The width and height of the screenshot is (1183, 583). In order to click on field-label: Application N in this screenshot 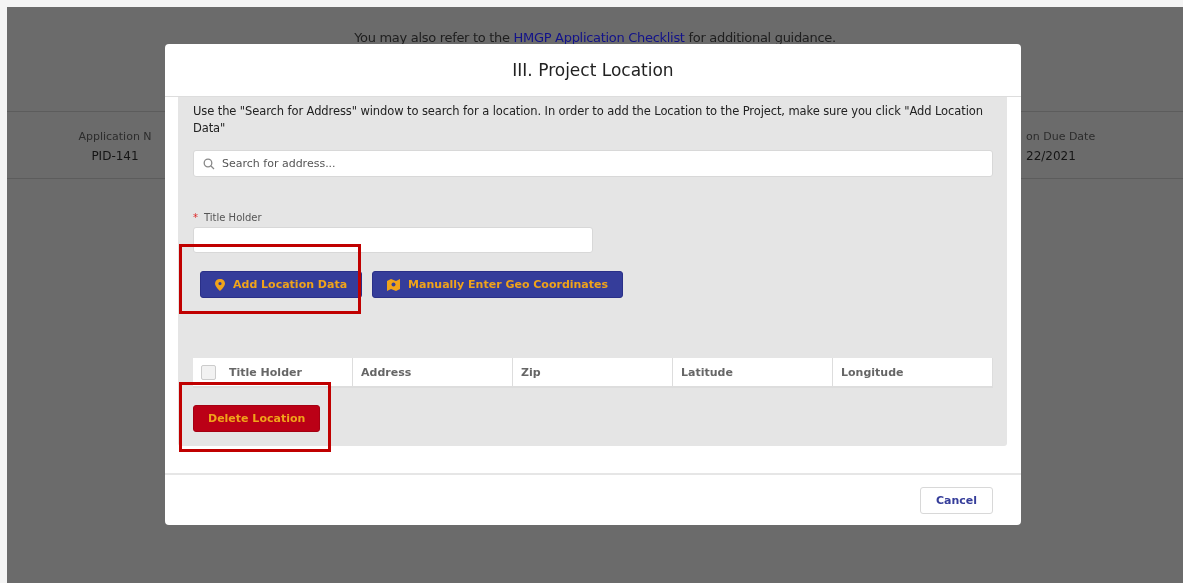, I will do `click(115, 136)`.